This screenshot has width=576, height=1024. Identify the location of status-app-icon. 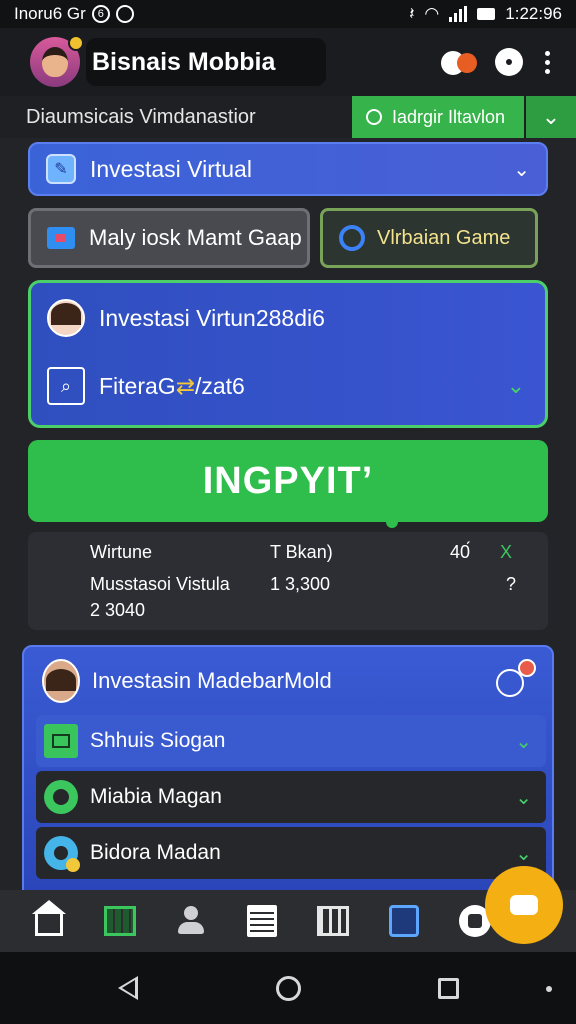
(124, 14).